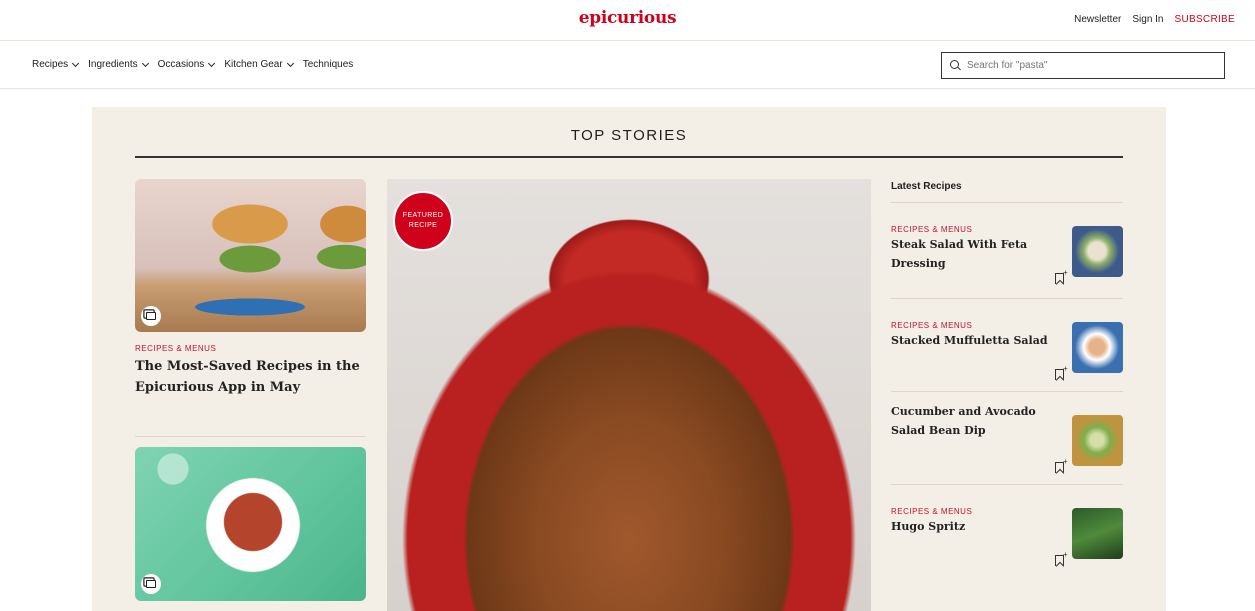 The width and height of the screenshot is (1255, 611). What do you see at coordinates (118, 64) in the screenshot?
I see `nav-ingredients: Ingredients` at bounding box center [118, 64].